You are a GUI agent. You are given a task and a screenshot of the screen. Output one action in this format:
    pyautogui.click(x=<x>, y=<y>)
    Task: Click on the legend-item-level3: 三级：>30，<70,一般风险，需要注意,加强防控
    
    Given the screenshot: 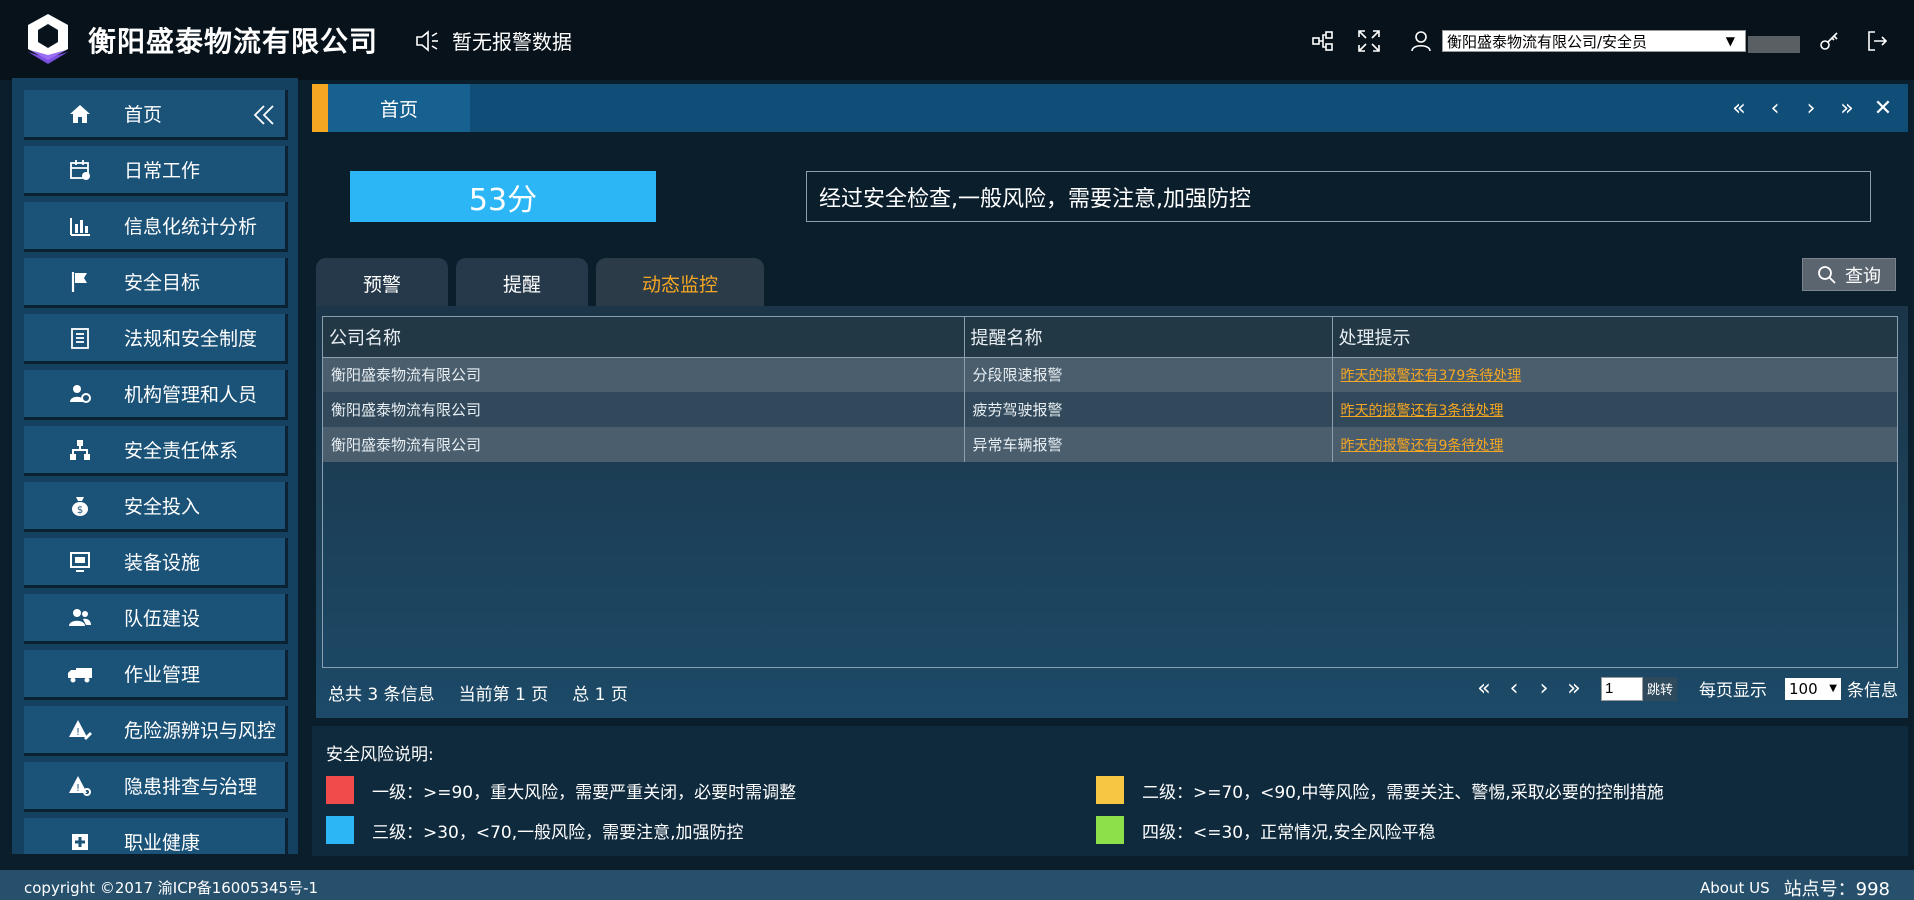 What is the action you would take?
    pyautogui.click(x=535, y=830)
    